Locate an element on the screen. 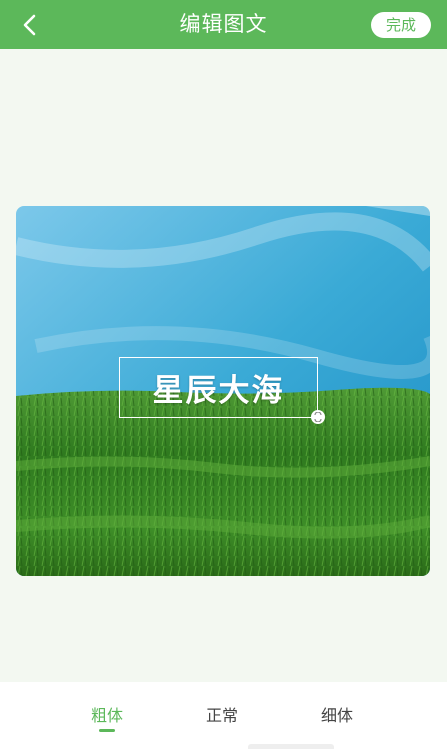  font-option-label: 粗体 is located at coordinates (106, 715).